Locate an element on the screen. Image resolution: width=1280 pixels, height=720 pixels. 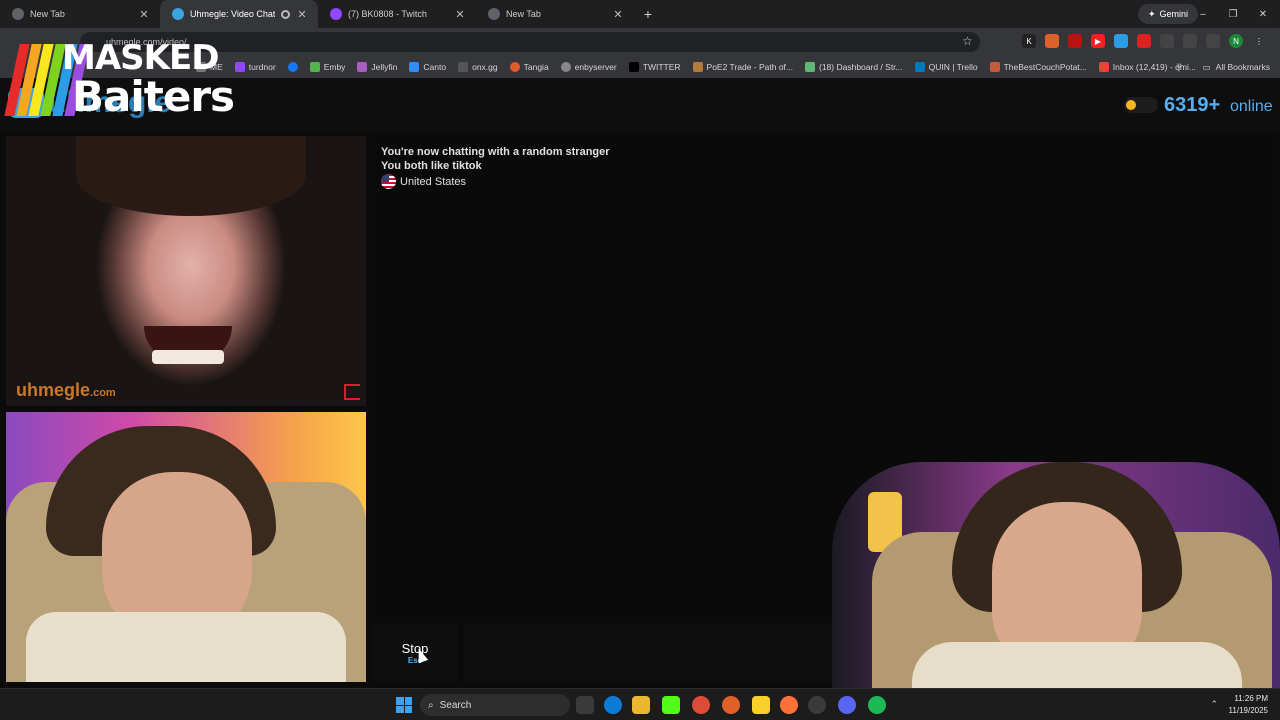
clock-date: 11/19/2025 is located at coordinates (1248, 710).